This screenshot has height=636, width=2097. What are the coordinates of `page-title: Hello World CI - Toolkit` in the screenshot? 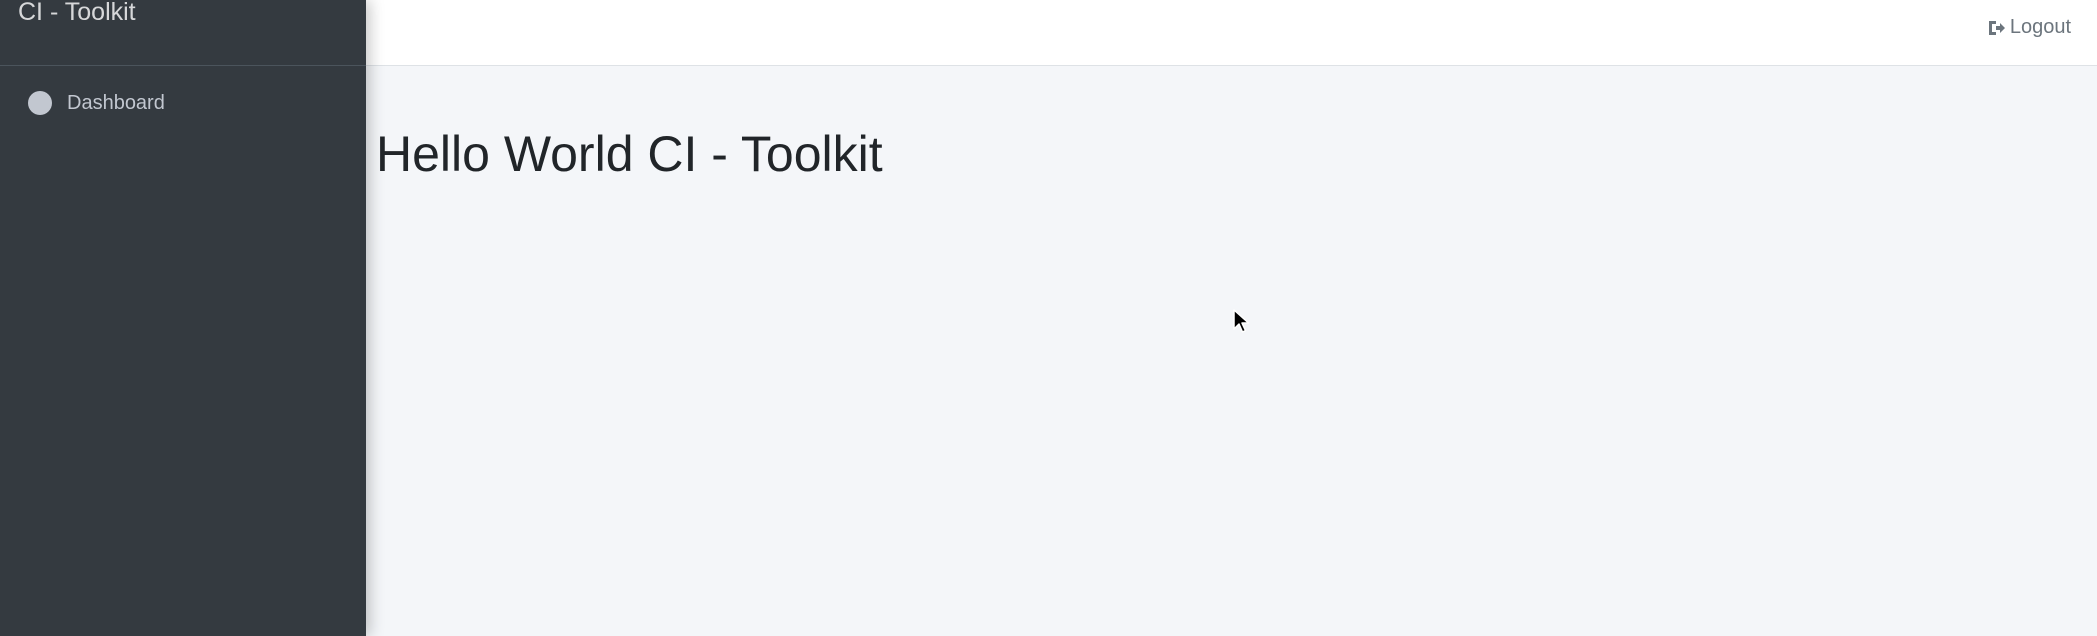 It's located at (629, 154).